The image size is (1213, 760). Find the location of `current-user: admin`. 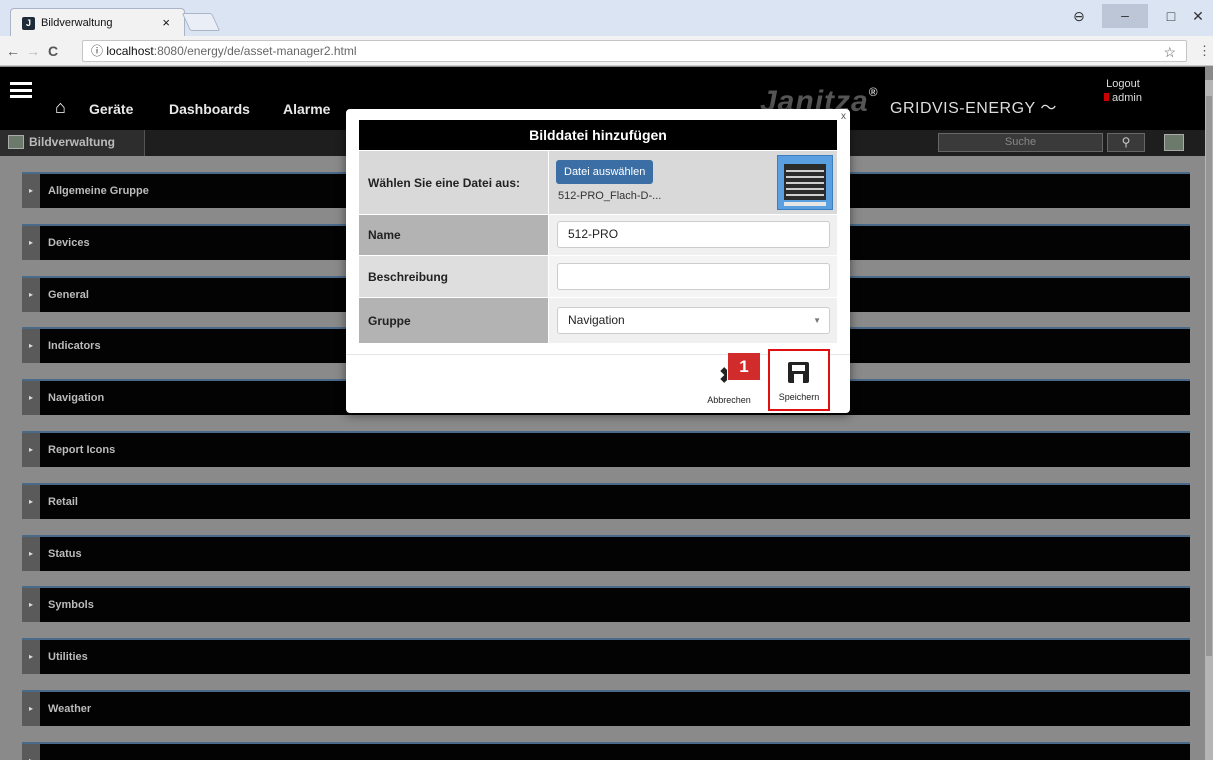

current-user: admin is located at coordinates (1123, 98).